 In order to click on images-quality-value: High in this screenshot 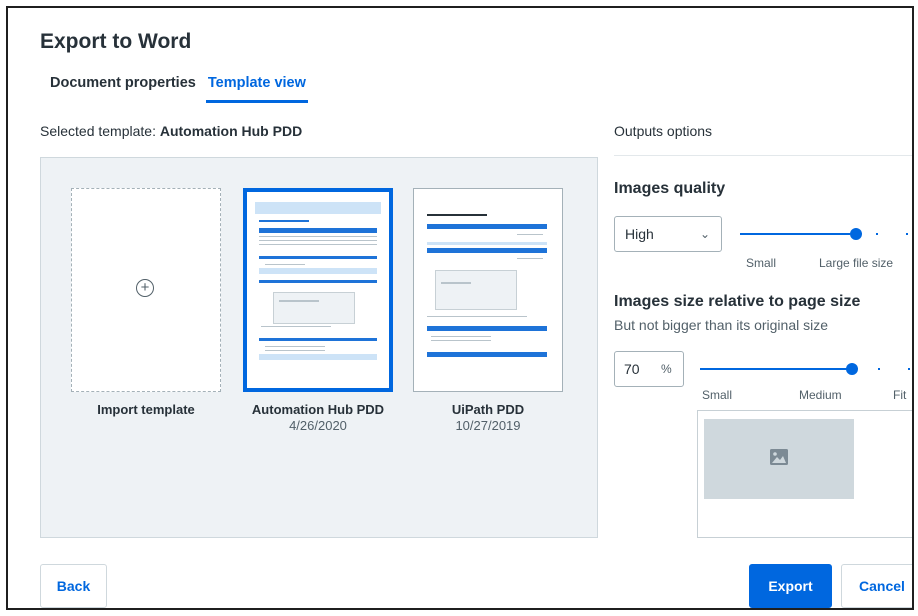, I will do `click(639, 234)`.